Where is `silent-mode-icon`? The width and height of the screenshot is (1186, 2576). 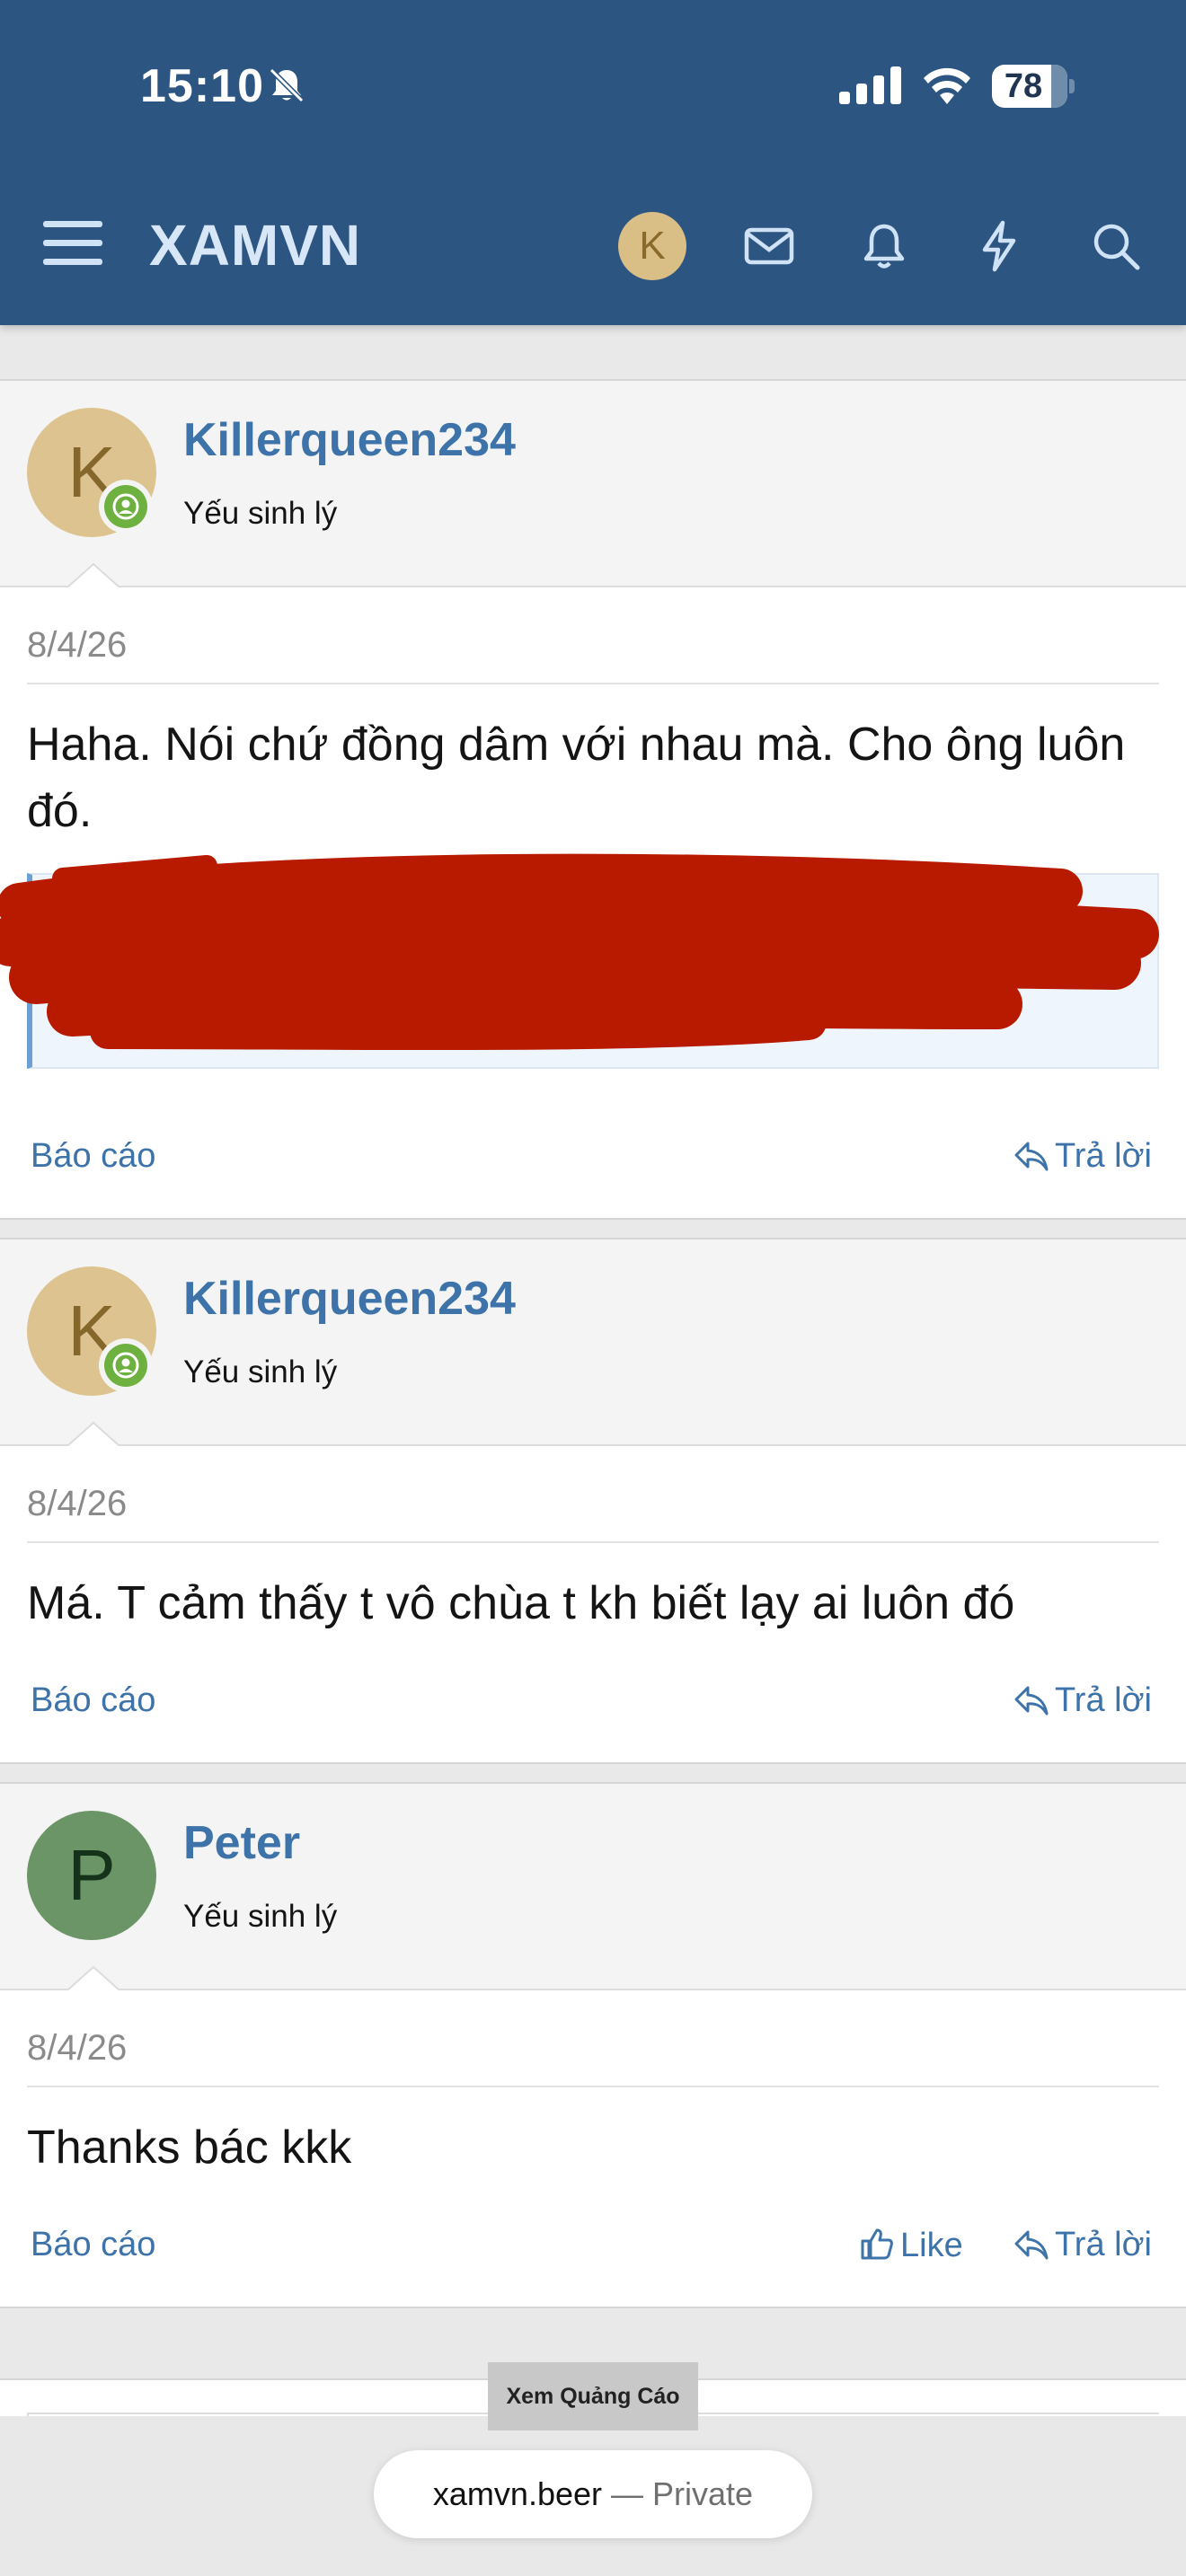 silent-mode-icon is located at coordinates (287, 85).